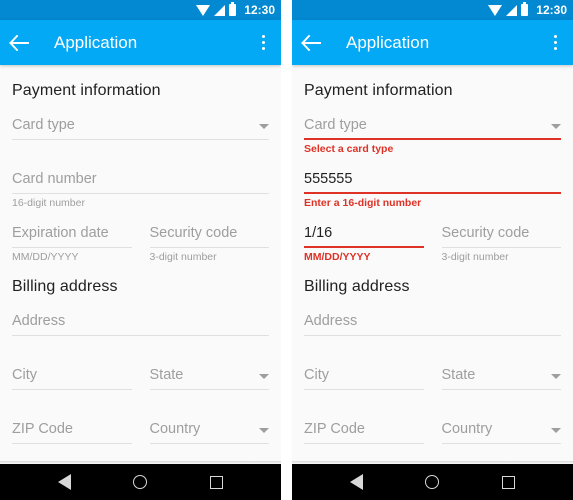 The height and width of the screenshot is (500, 573). I want to click on input-expiration-date: Expiration date, so click(72, 236).